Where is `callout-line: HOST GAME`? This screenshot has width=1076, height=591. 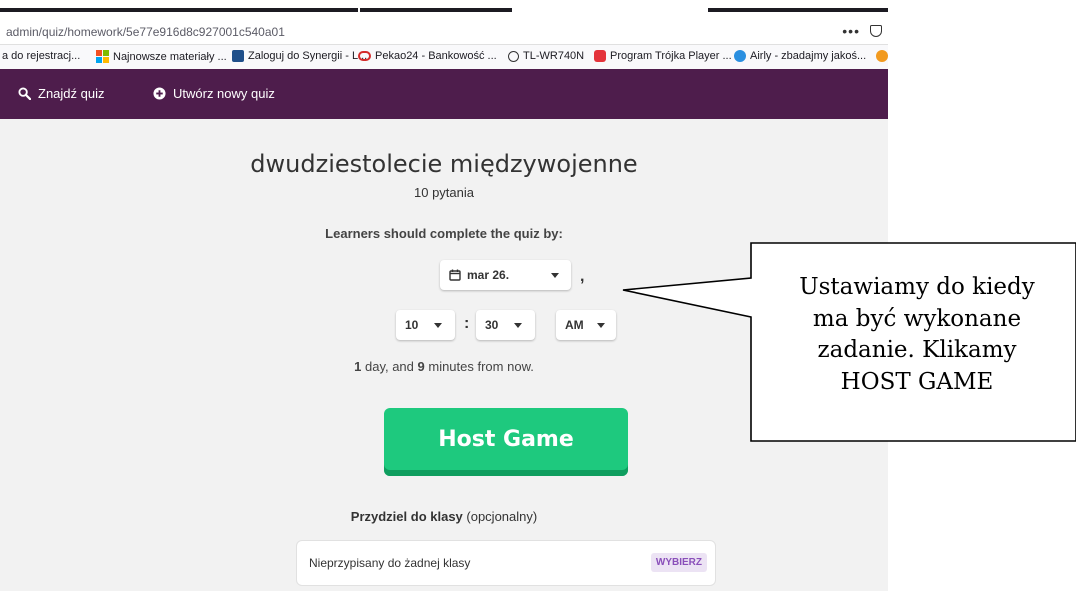 callout-line: HOST GAME is located at coordinates (917, 381).